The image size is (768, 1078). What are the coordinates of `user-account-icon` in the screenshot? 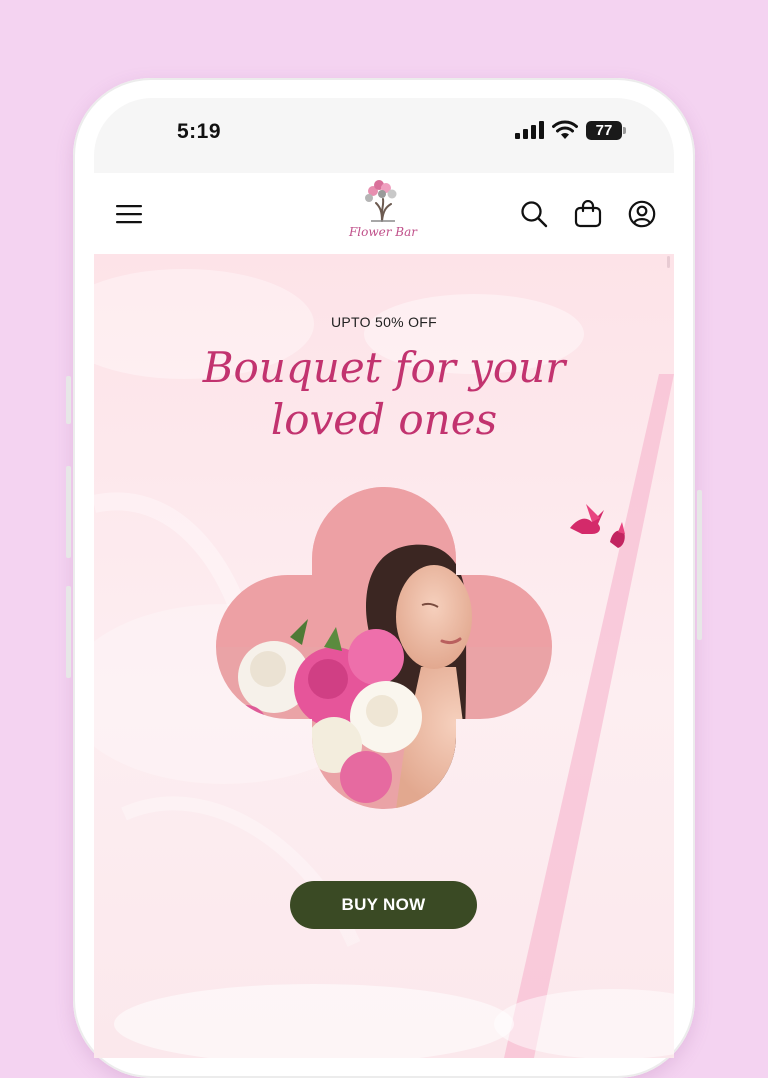 It's located at (642, 214).